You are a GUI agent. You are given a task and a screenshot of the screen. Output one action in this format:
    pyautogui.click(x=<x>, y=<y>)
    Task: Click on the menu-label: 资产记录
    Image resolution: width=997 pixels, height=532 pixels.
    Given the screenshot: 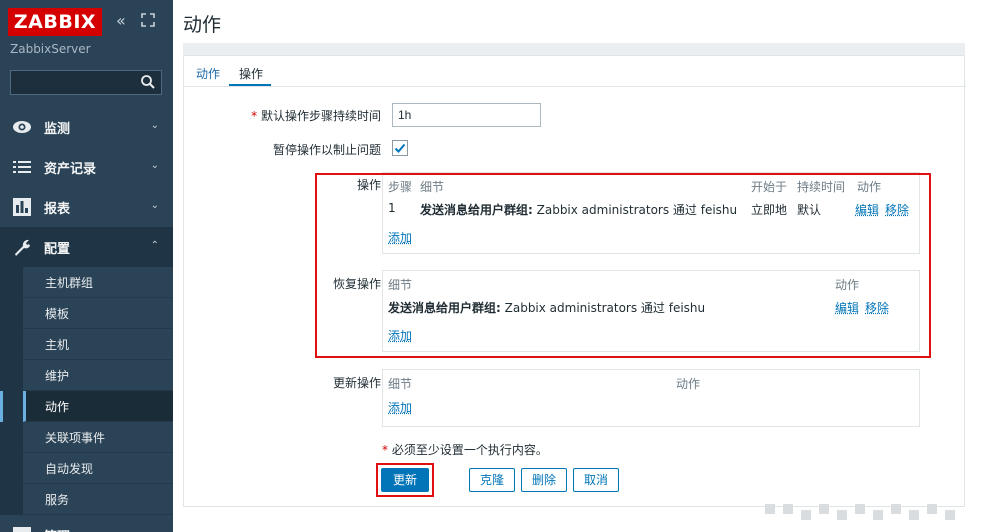 What is the action you would take?
    pyautogui.click(x=70, y=169)
    